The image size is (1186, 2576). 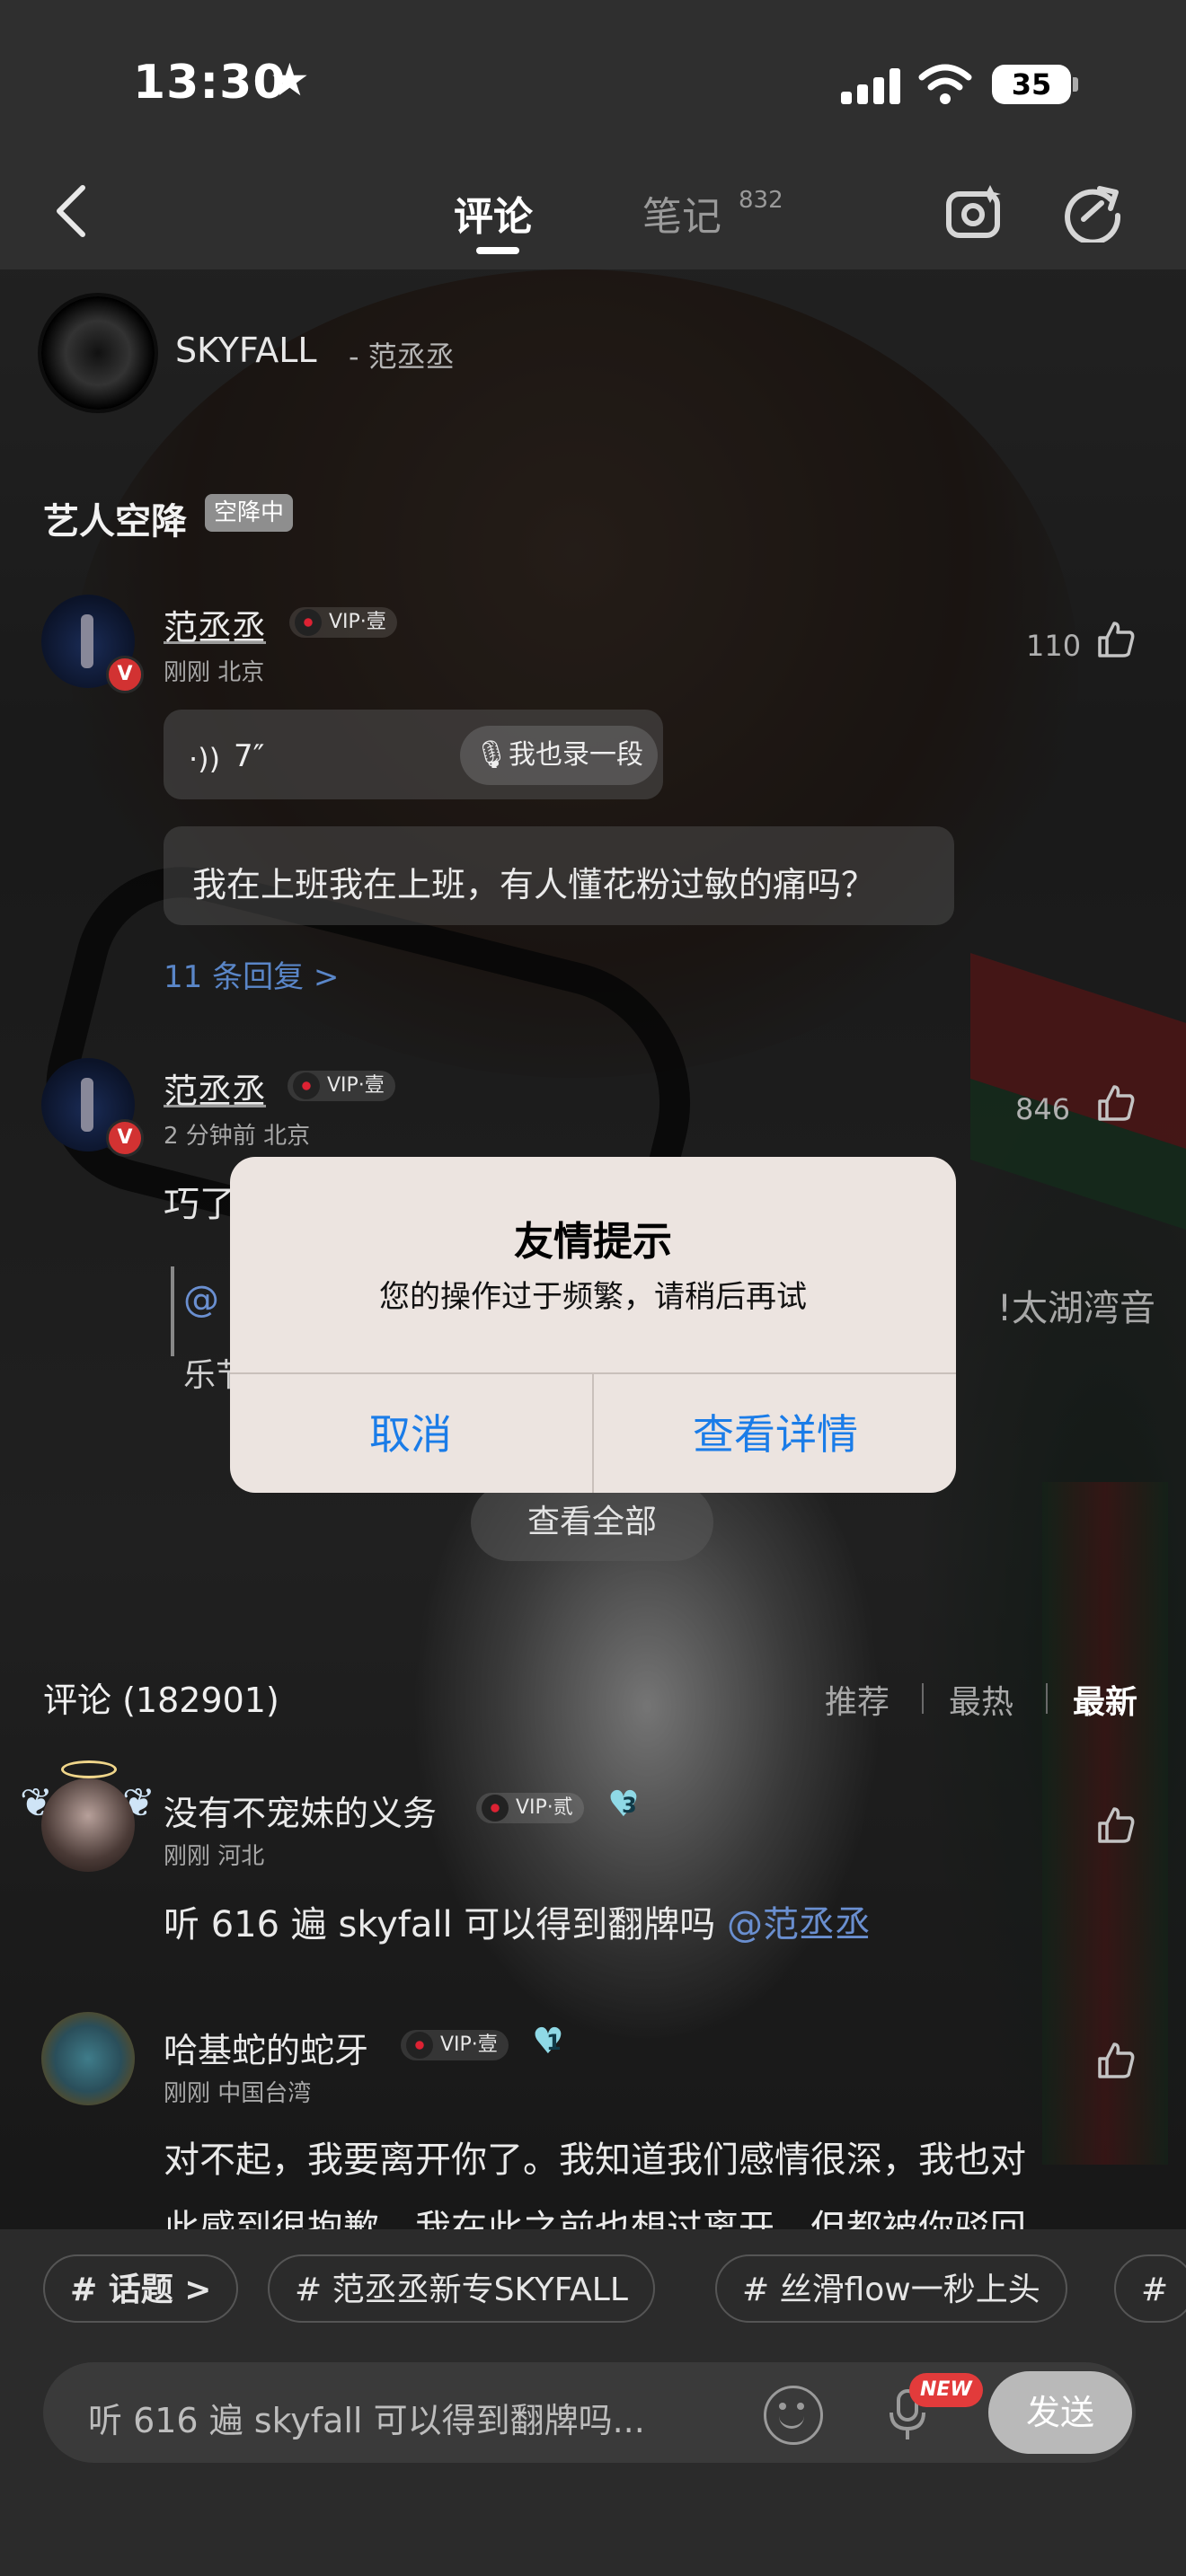 I want to click on comment-text: 听 616 遍 skyfall 可以得到翻牌吗 @范丞丞, so click(x=517, y=1921).